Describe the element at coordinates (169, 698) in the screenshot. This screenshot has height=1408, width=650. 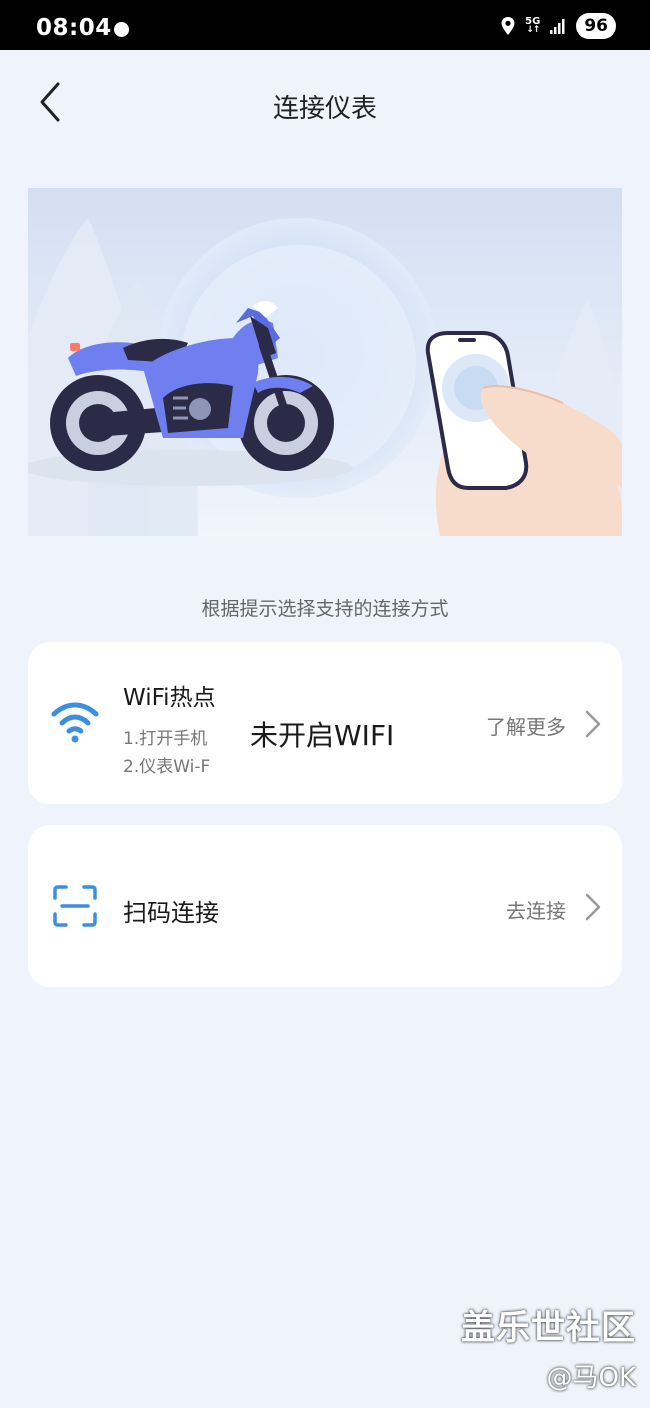
I see `wifi-card-title: WiFi热点` at that location.